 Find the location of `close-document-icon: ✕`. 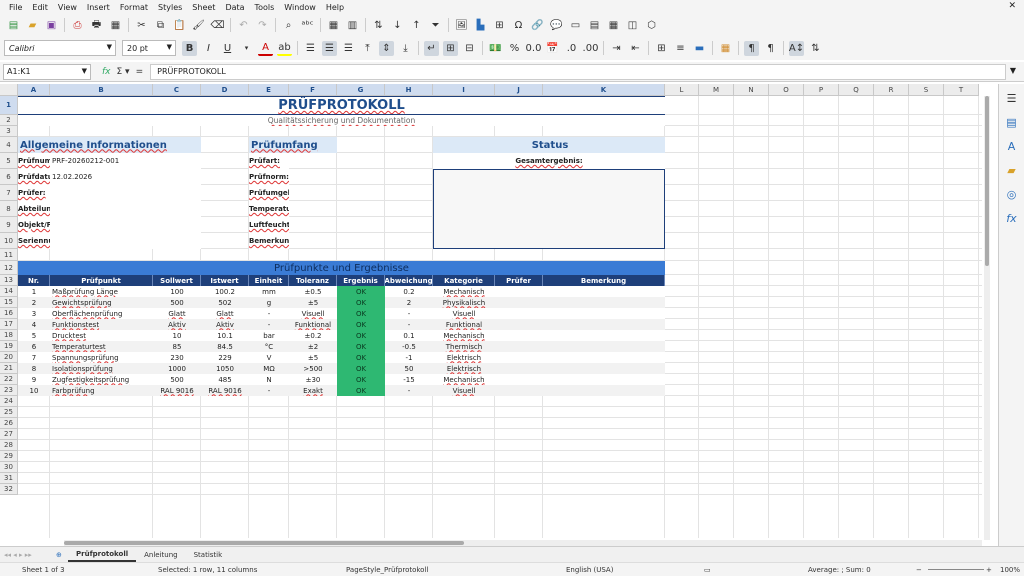

close-document-icon: ✕ is located at coordinates (1012, 6).